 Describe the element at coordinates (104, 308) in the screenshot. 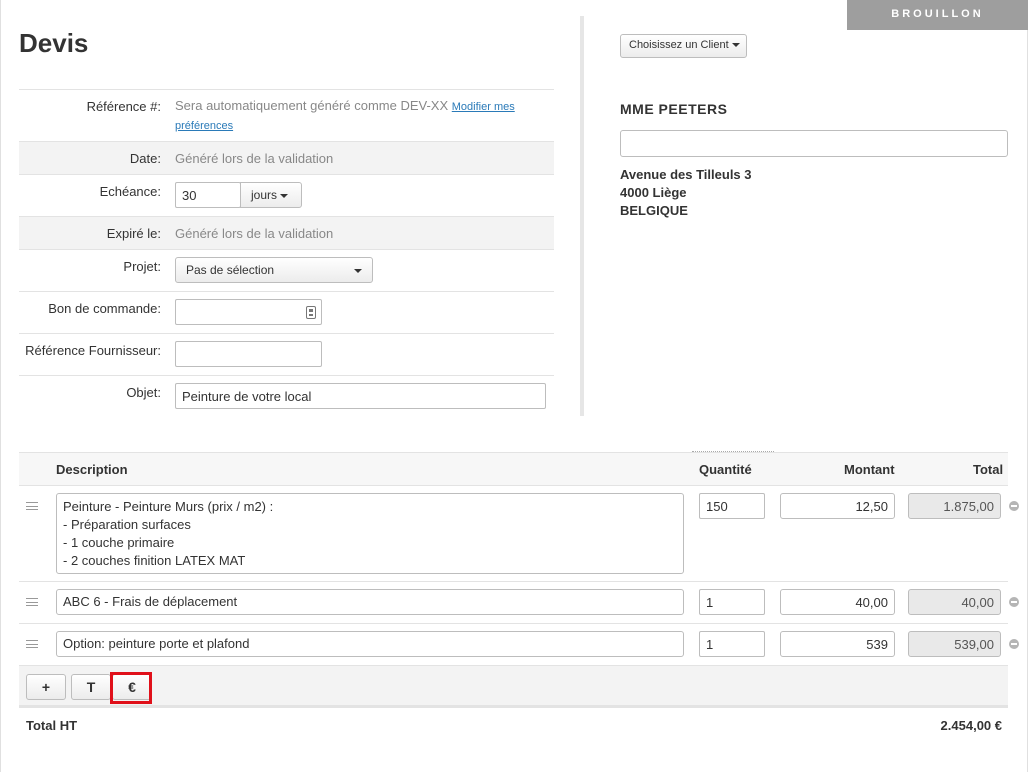

I see `purchase-order-label: Bon de commande:` at that location.